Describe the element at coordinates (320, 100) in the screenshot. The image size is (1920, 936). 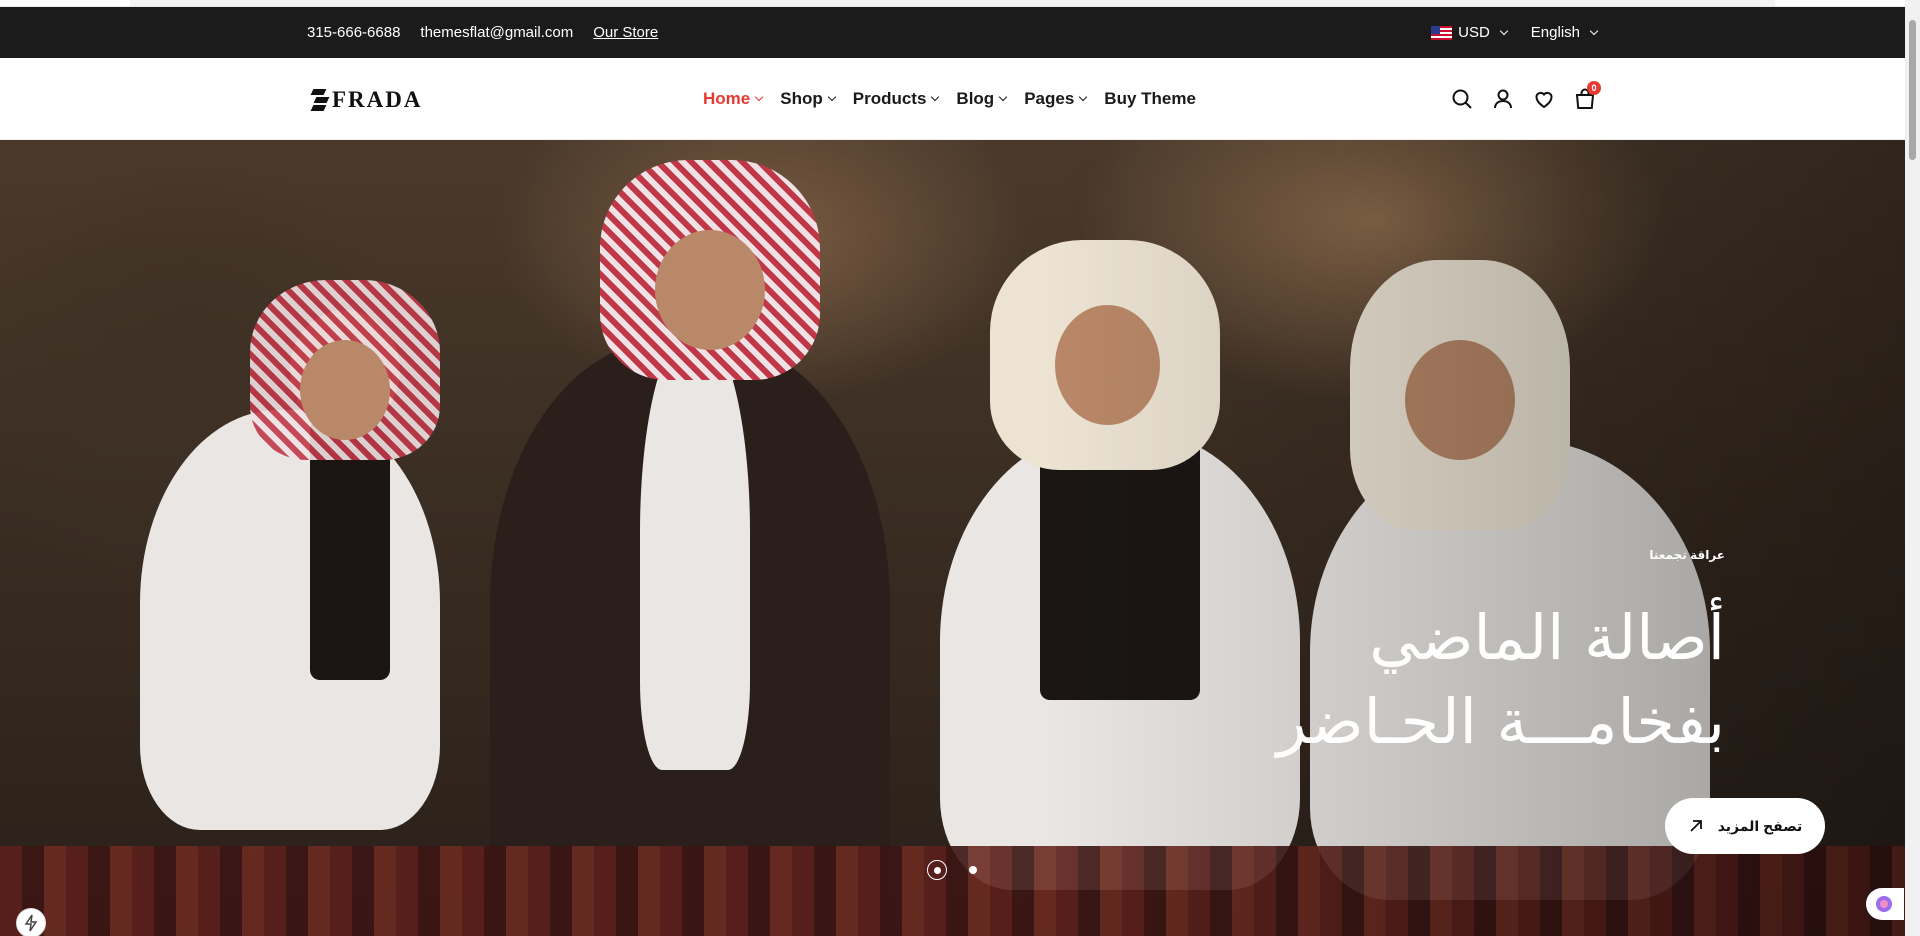
I see `logo-mark-icon` at that location.